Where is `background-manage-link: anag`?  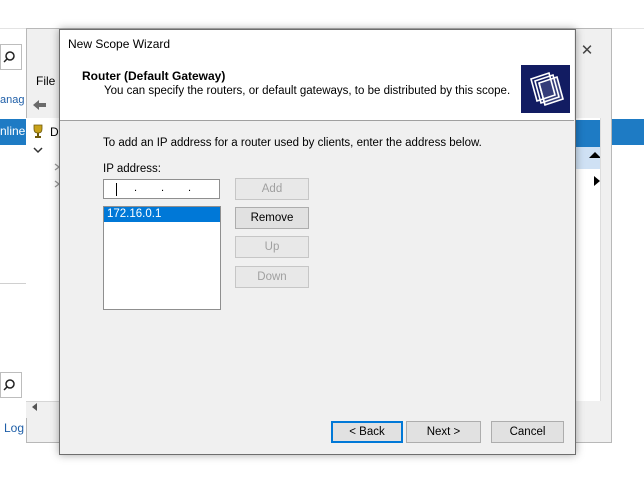 background-manage-link: anag is located at coordinates (12, 100).